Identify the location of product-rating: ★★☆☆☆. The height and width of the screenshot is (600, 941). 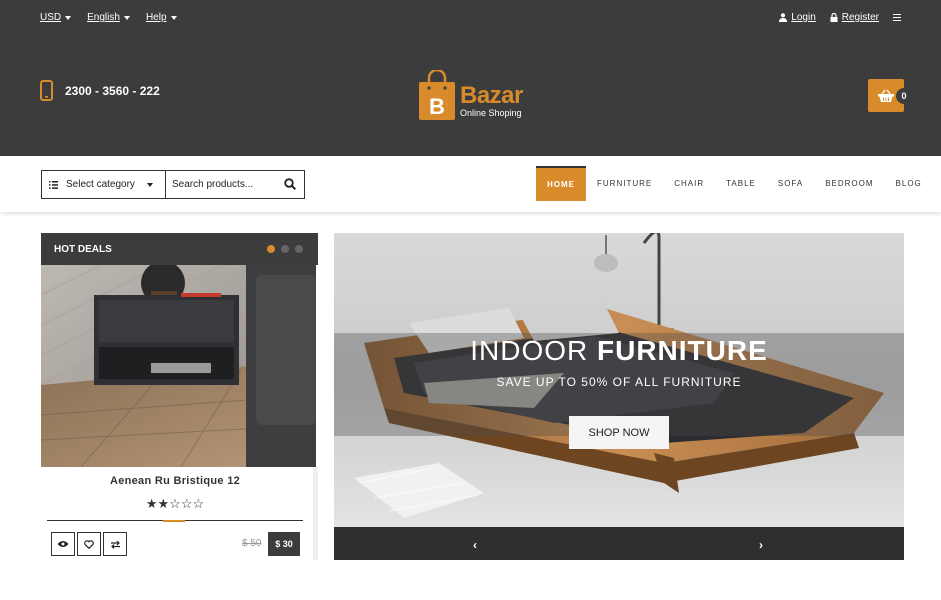
(175, 504).